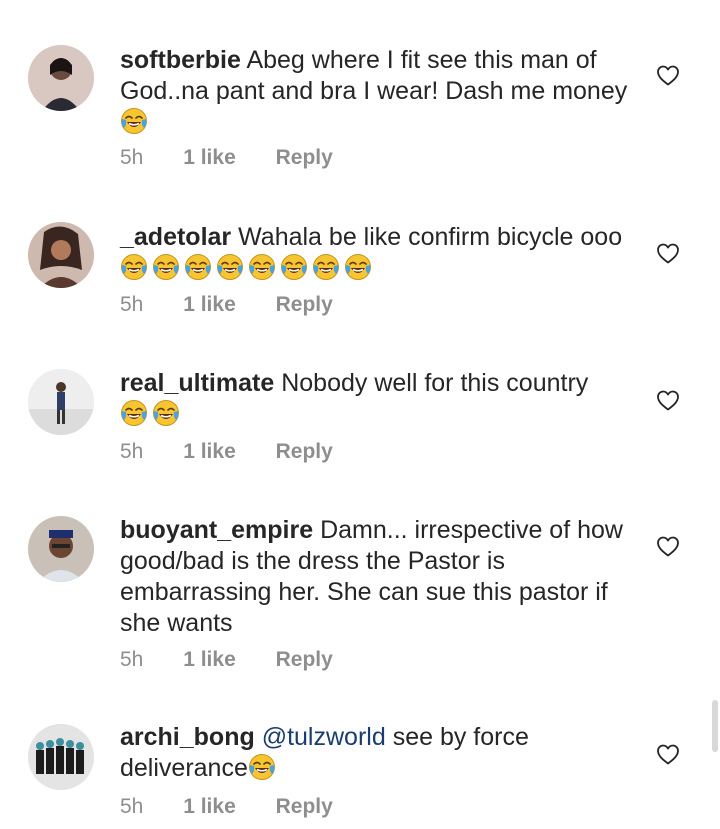  Describe the element at coordinates (430, 237) in the screenshot. I see `comment-body: Wahala be like confirm bicycle ooo` at that location.